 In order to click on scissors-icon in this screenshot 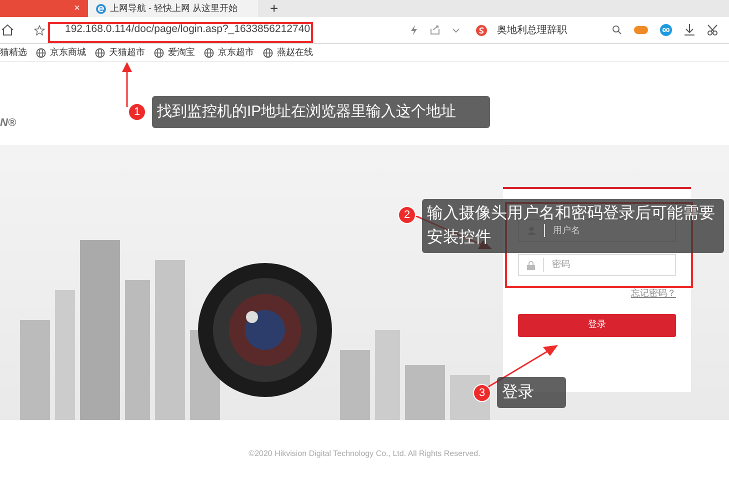, I will do `click(713, 30)`.